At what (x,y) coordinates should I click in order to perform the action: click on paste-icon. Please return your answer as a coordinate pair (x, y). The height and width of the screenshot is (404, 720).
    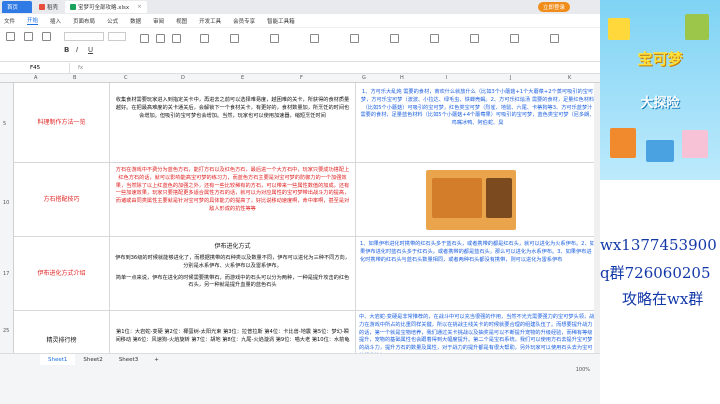
    Looking at the image, I should click on (10, 36).